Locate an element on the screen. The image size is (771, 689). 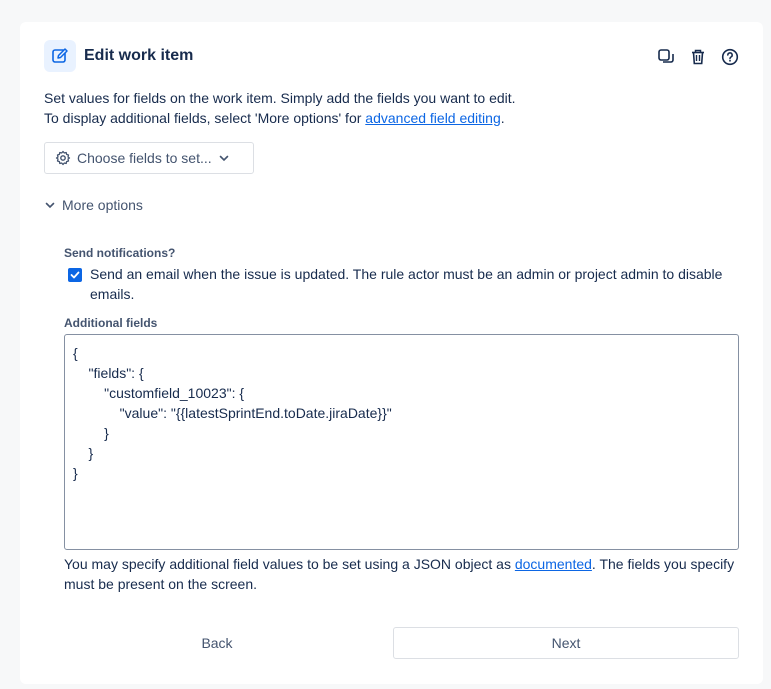
advanced-field-editing-link: advanced field editing is located at coordinates (432, 118).